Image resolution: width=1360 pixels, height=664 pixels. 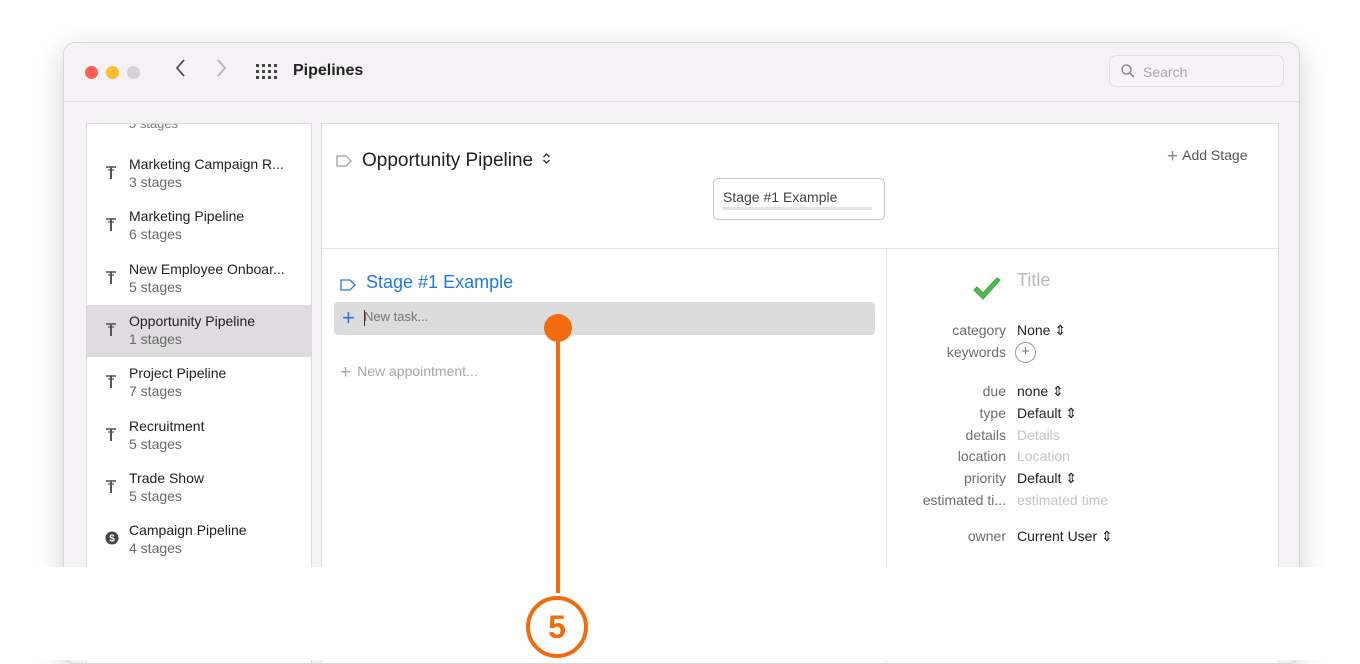 What do you see at coordinates (192, 320) in the screenshot?
I see `sidebar-item-name: Opportunity Pipeline` at bounding box center [192, 320].